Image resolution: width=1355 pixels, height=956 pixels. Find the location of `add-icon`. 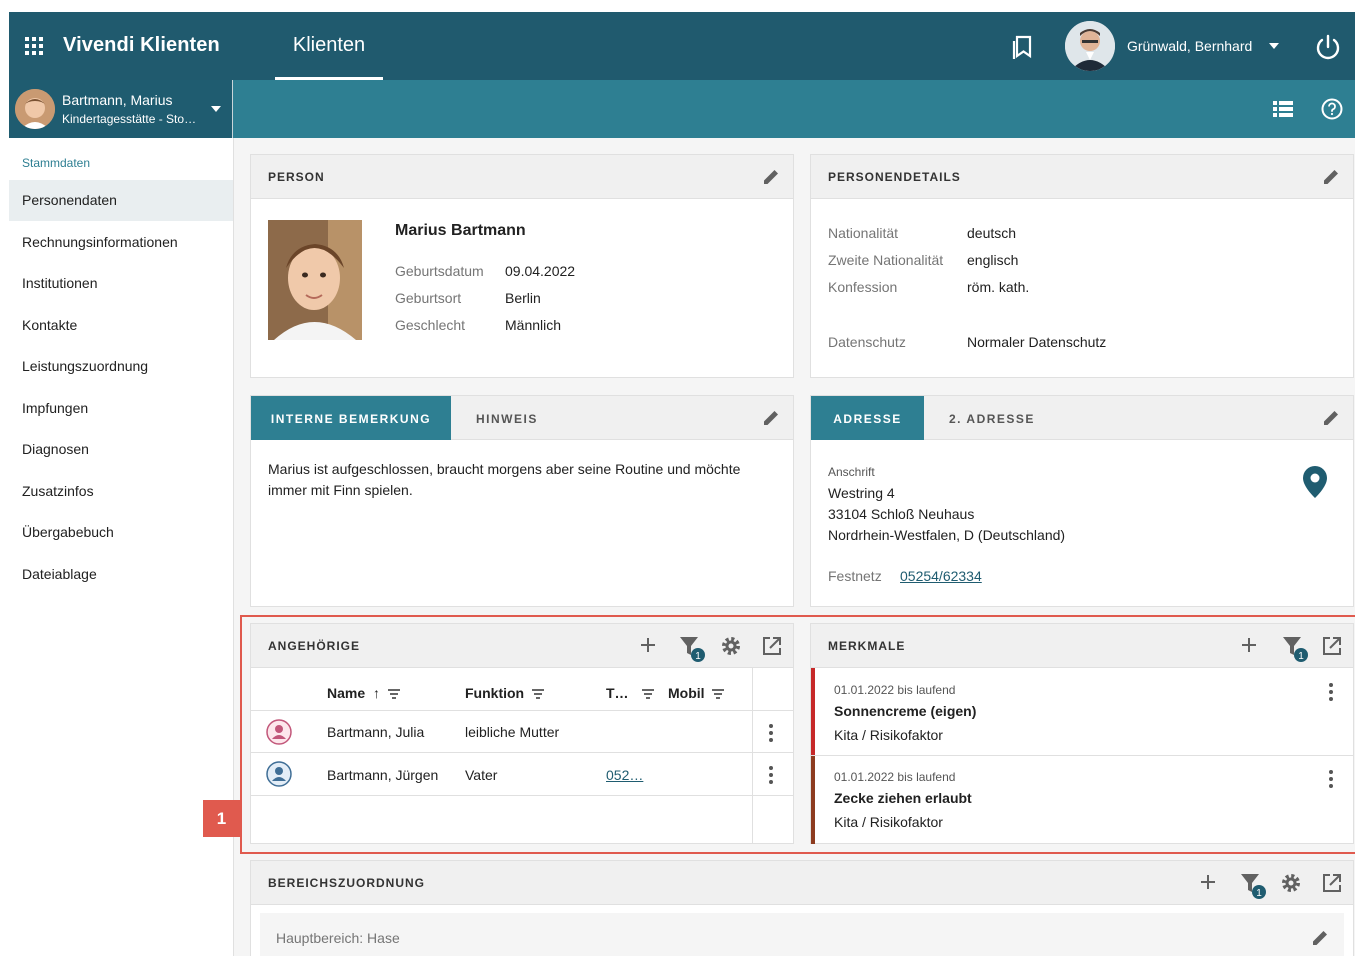

add-icon is located at coordinates (1208, 882).